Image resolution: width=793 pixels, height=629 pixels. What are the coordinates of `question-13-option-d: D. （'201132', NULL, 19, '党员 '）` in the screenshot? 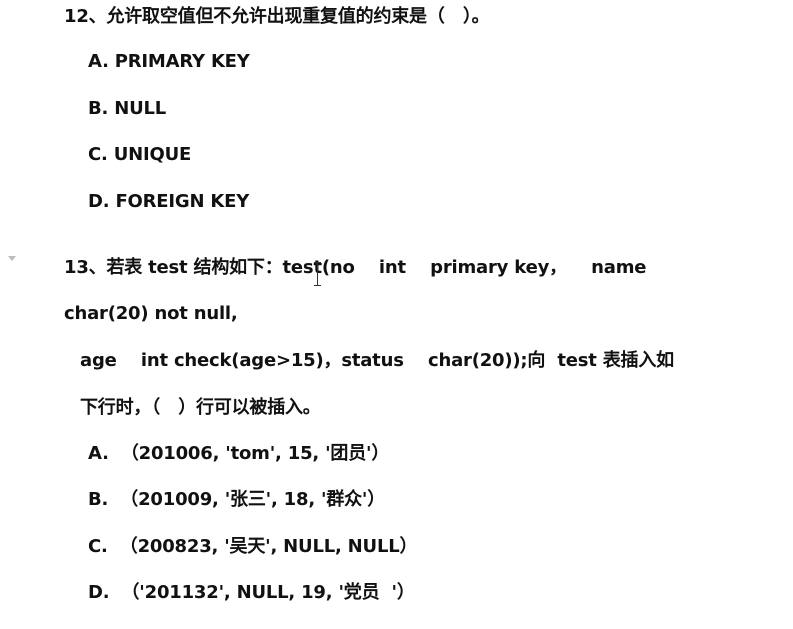 It's located at (251, 592).